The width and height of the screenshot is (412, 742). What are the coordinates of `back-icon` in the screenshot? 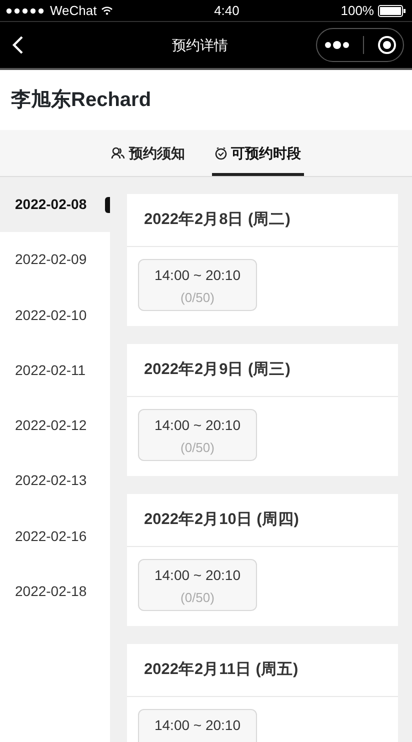 It's located at (18, 45).